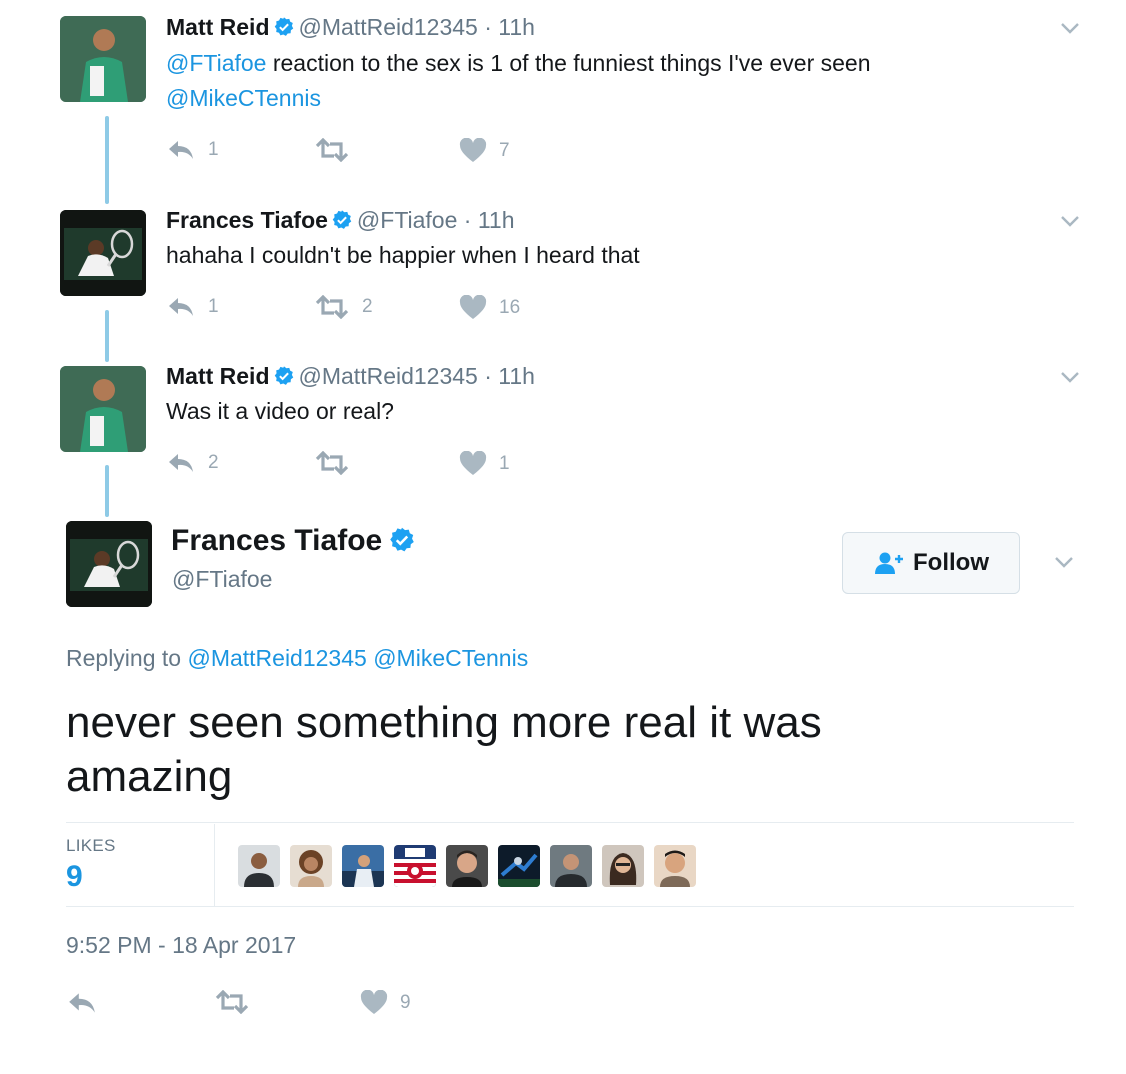  I want to click on like-button: 9, so click(385, 1002).